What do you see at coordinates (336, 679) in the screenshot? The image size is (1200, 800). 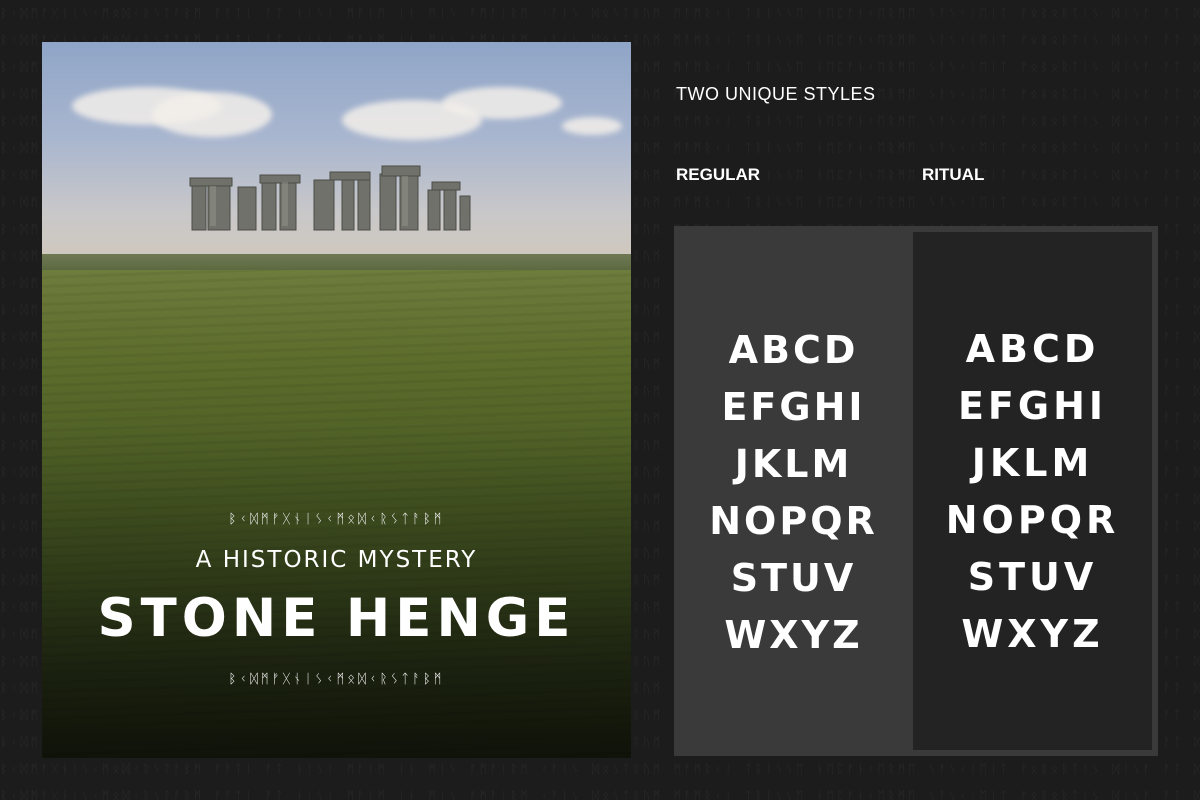 I see `poster-rune-line-bottom: ᛒᚲᛞᛗᚠᚷᚾᛁᛊᚲᛗᛟᛞᚲᚱᛊᛏᚨᛒᛗ` at bounding box center [336, 679].